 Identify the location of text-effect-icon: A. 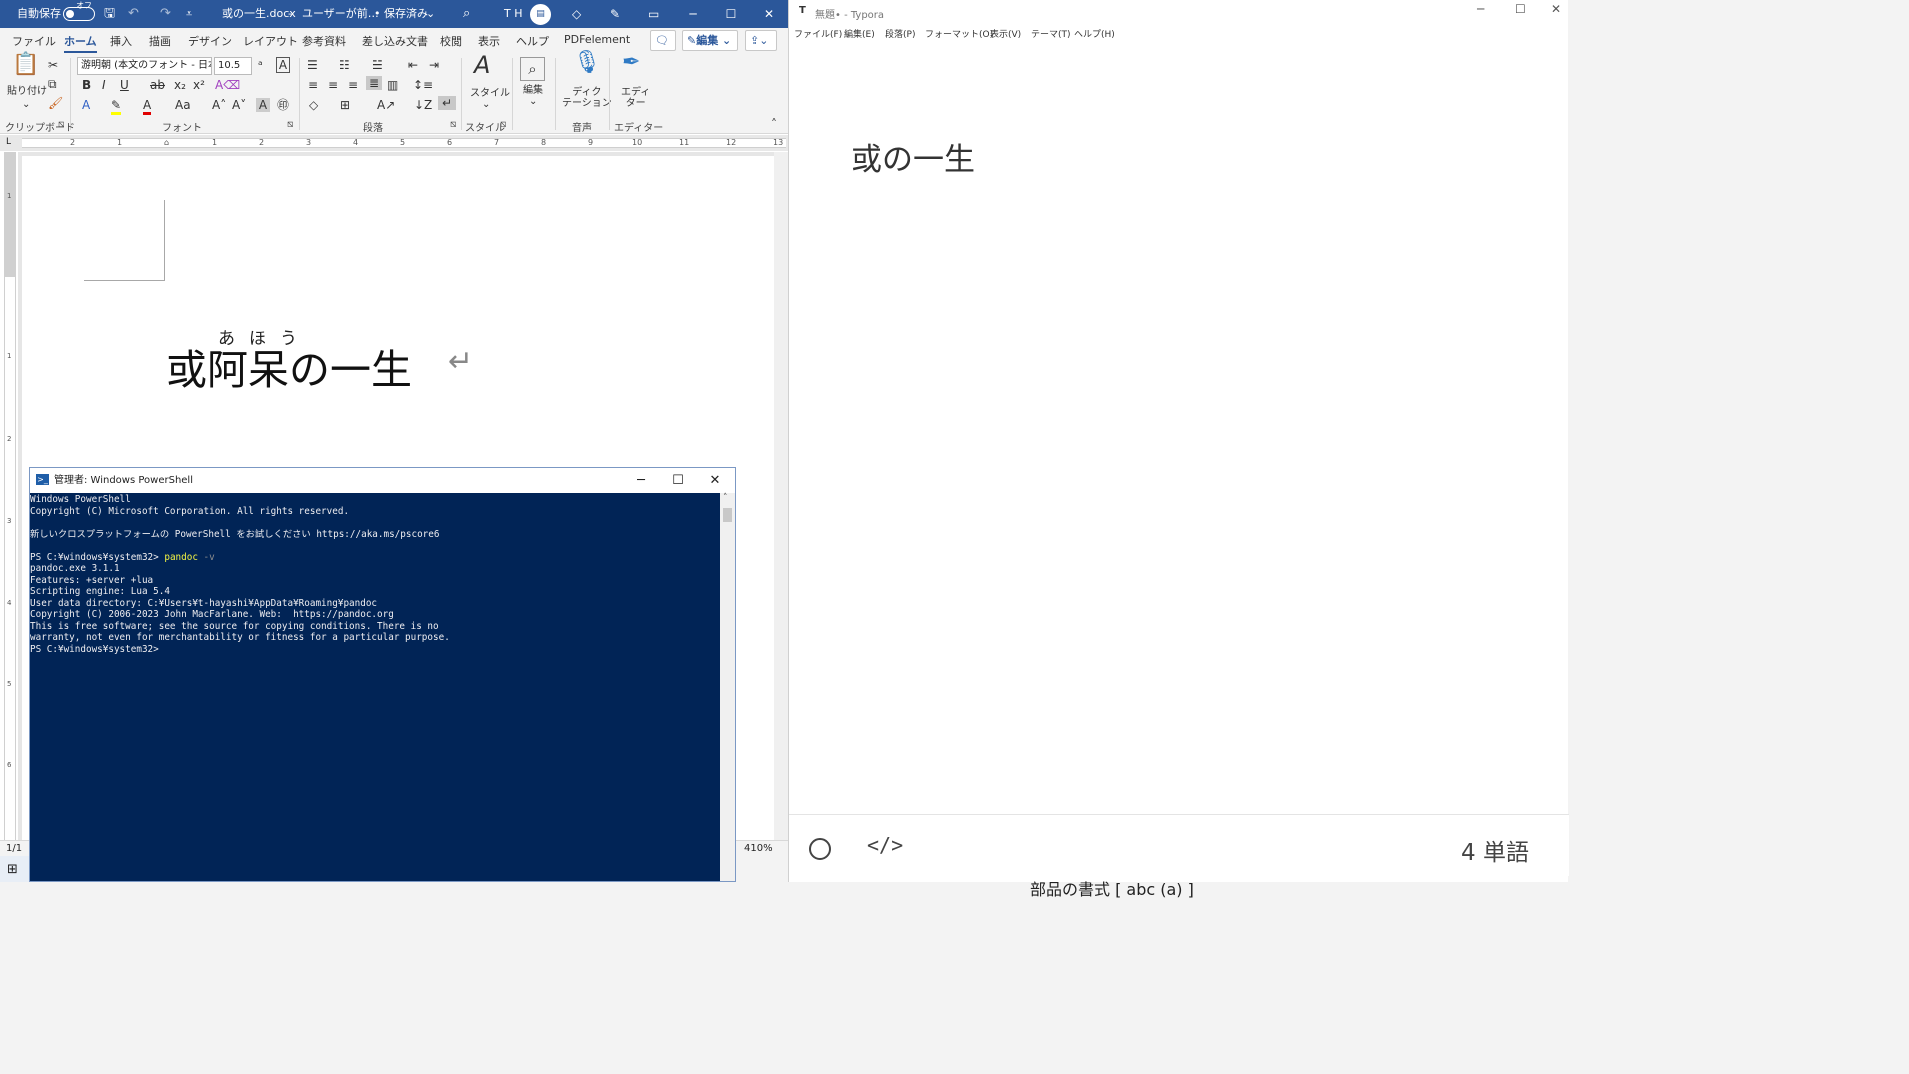
(86, 105).